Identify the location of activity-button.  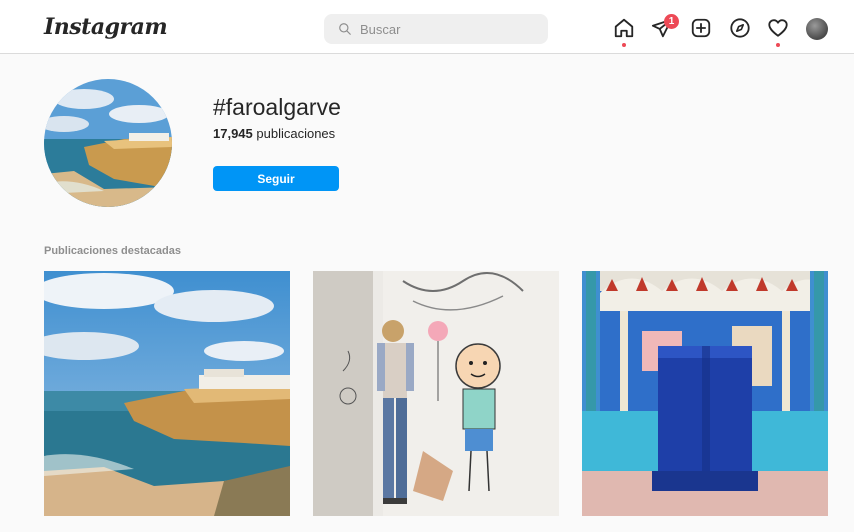
(778, 28).